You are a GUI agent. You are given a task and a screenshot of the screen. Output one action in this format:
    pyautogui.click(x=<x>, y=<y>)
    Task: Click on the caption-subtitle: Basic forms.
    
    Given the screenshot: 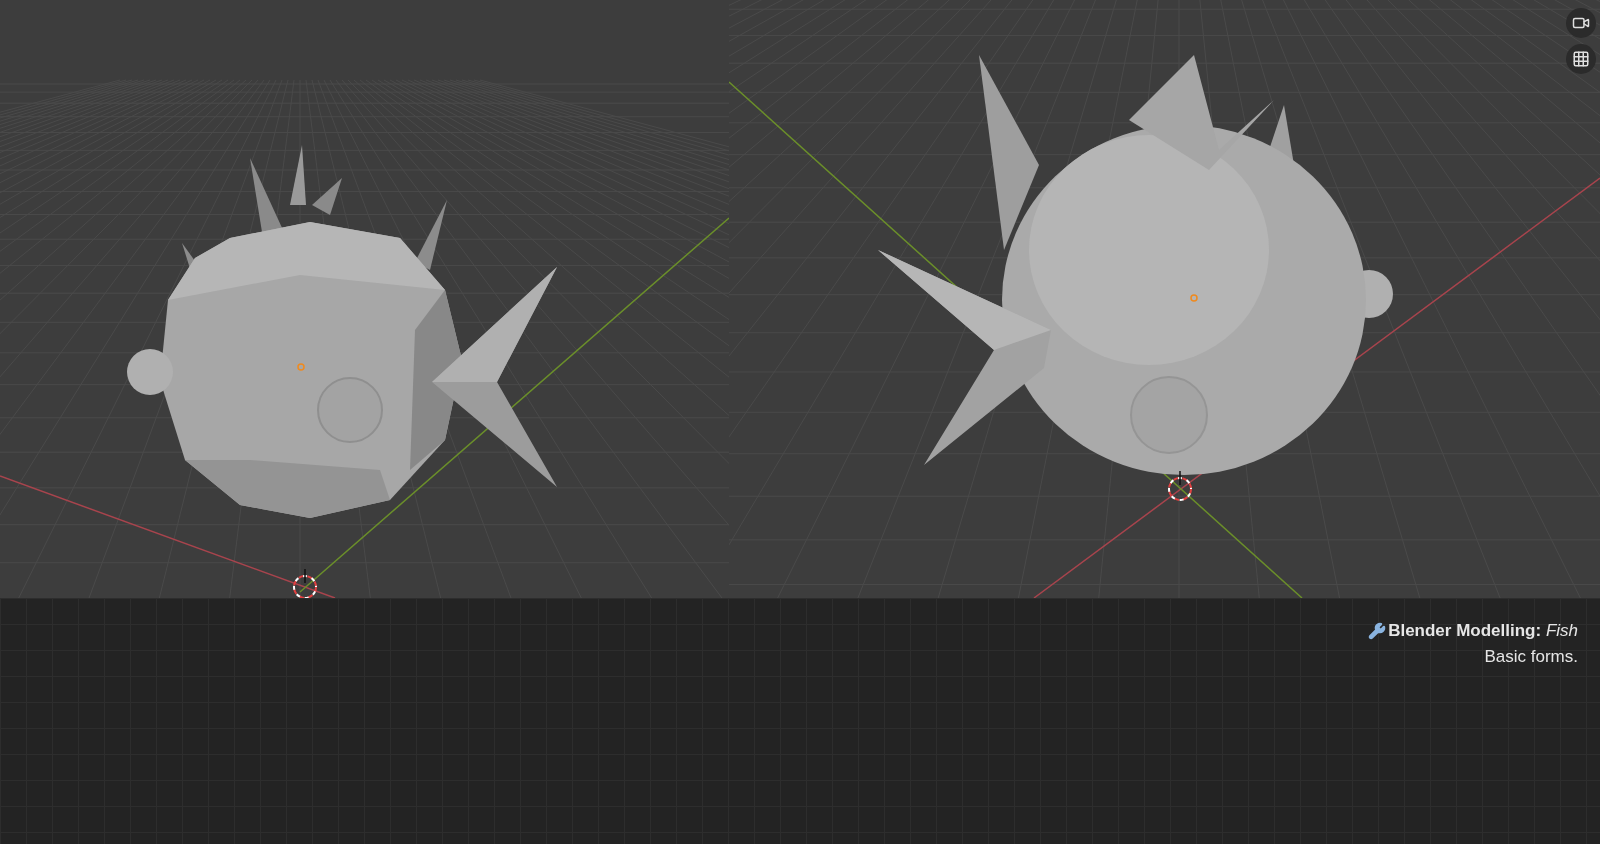 What is the action you would take?
    pyautogui.click(x=1531, y=656)
    